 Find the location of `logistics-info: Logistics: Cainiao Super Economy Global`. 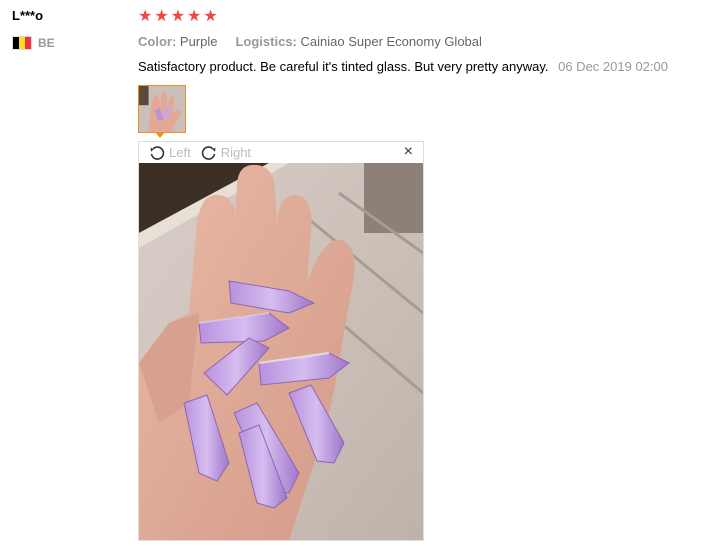

logistics-info: Logistics: Cainiao Super Economy Global is located at coordinates (358, 41).